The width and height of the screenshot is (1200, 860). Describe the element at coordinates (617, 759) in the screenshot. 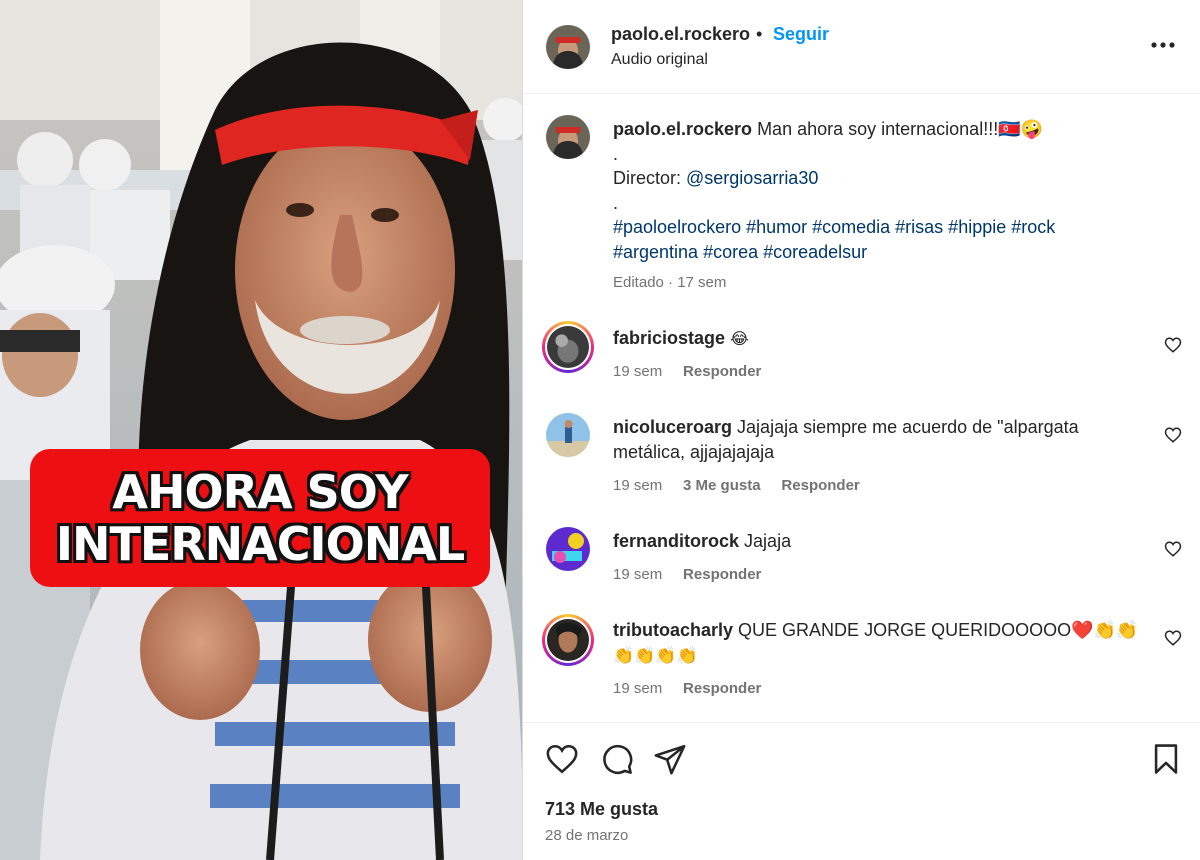

I see `comment-icon` at that location.